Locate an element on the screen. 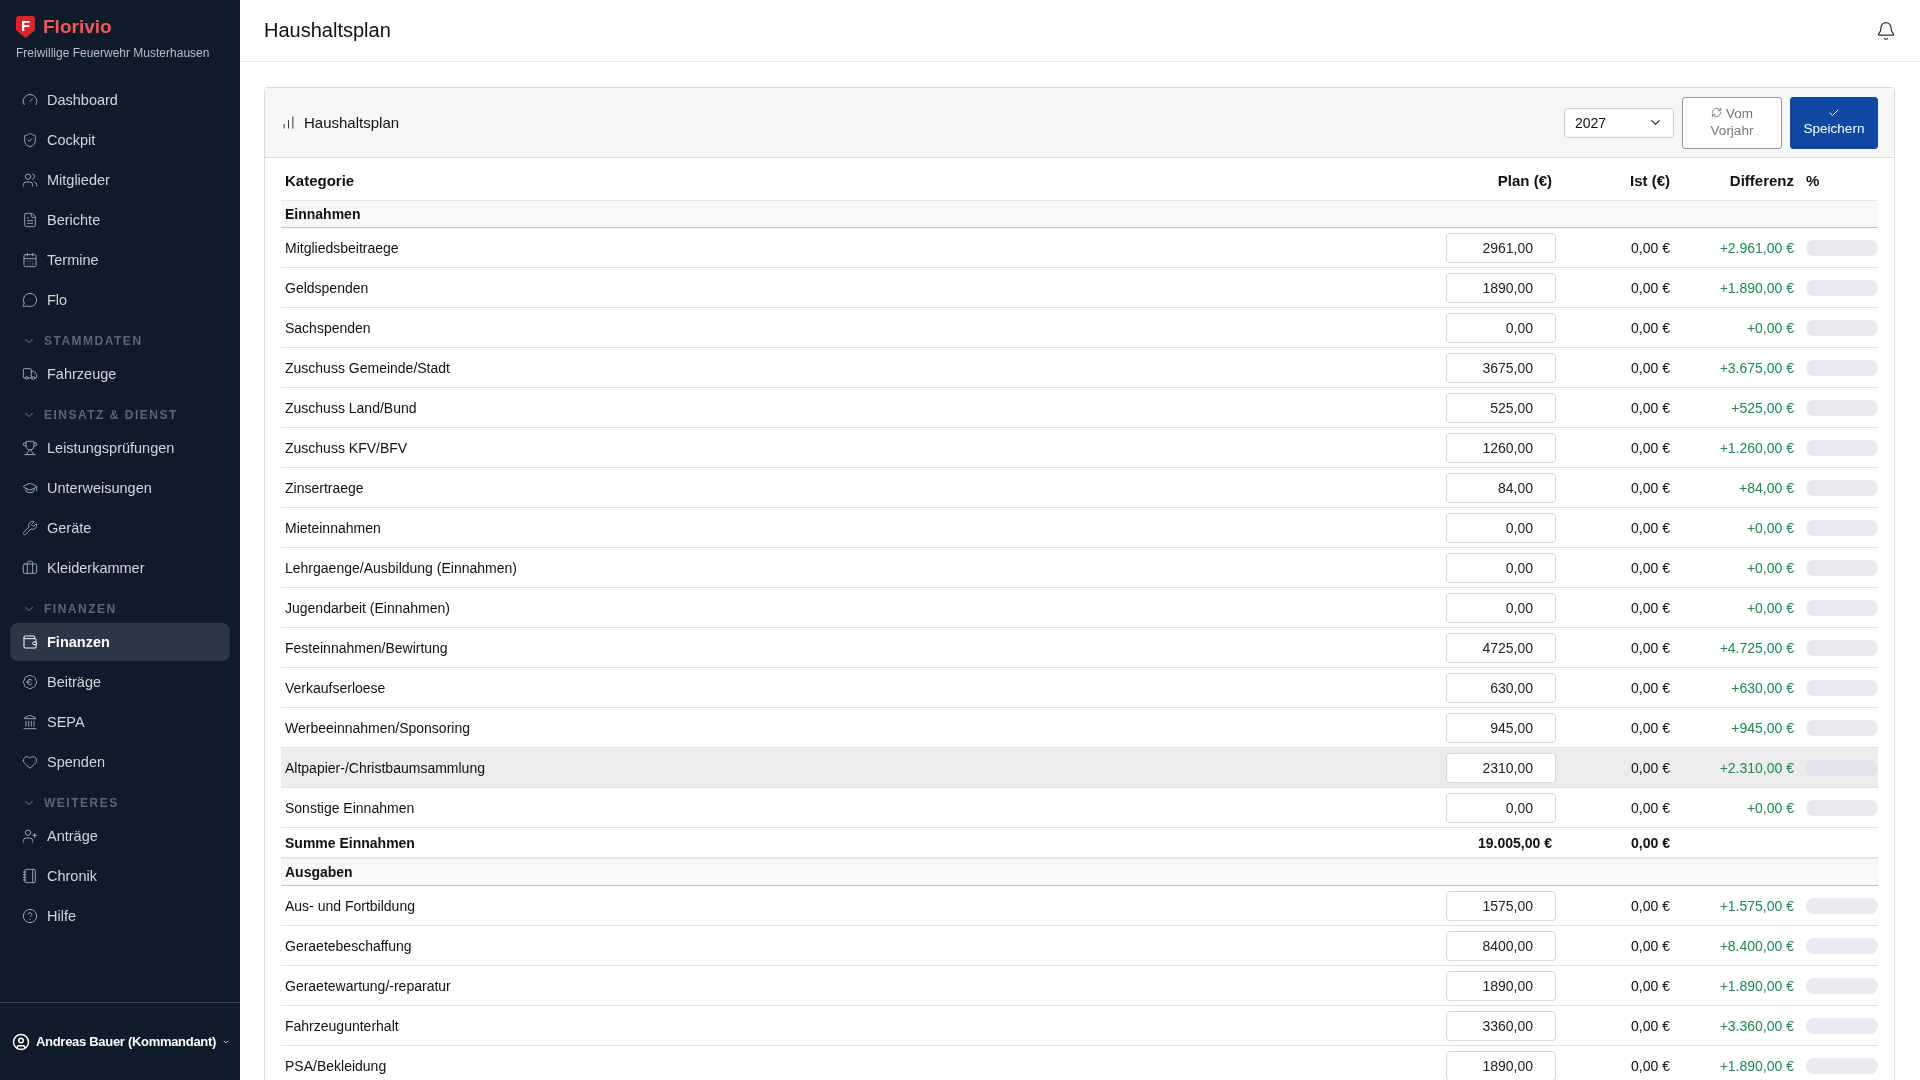  category-label: Zuschuss KFV/BFV is located at coordinates (346, 447).